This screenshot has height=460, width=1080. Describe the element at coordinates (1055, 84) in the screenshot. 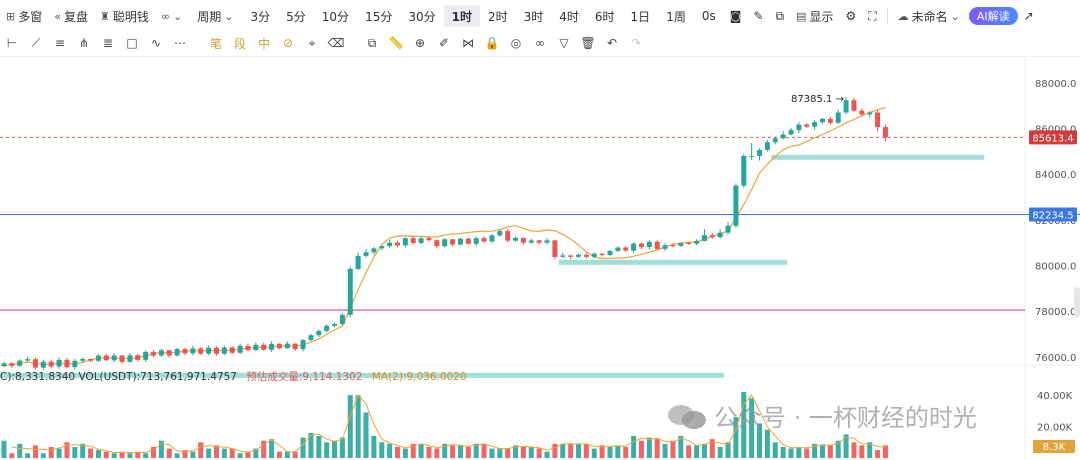

I see `price-tick-label: 88000.0` at that location.